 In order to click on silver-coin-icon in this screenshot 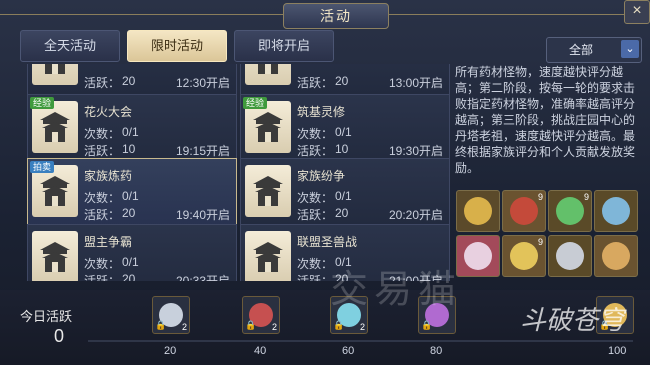, I will do `click(570, 256)`.